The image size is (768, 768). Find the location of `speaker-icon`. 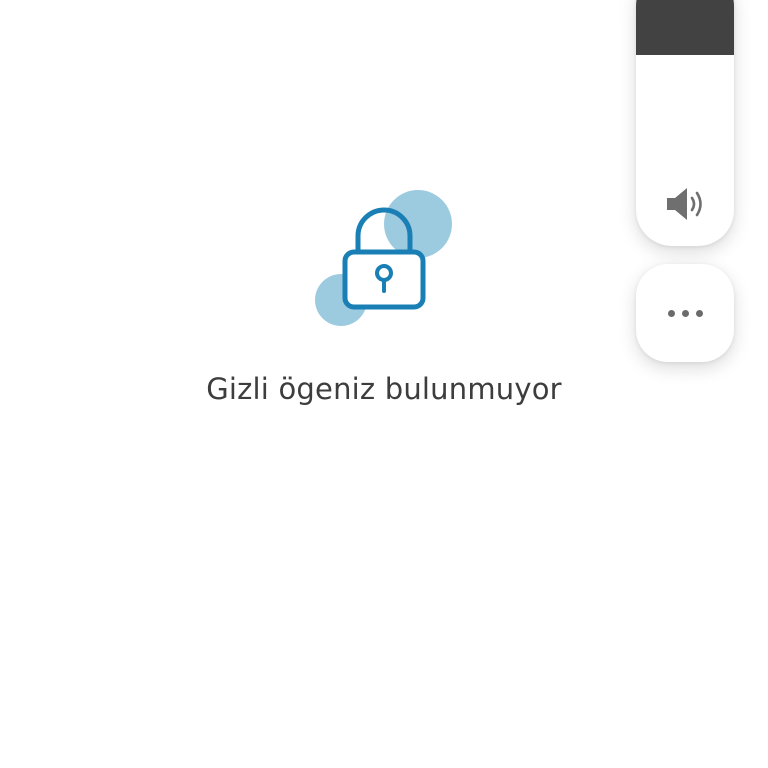

speaker-icon is located at coordinates (685, 204).